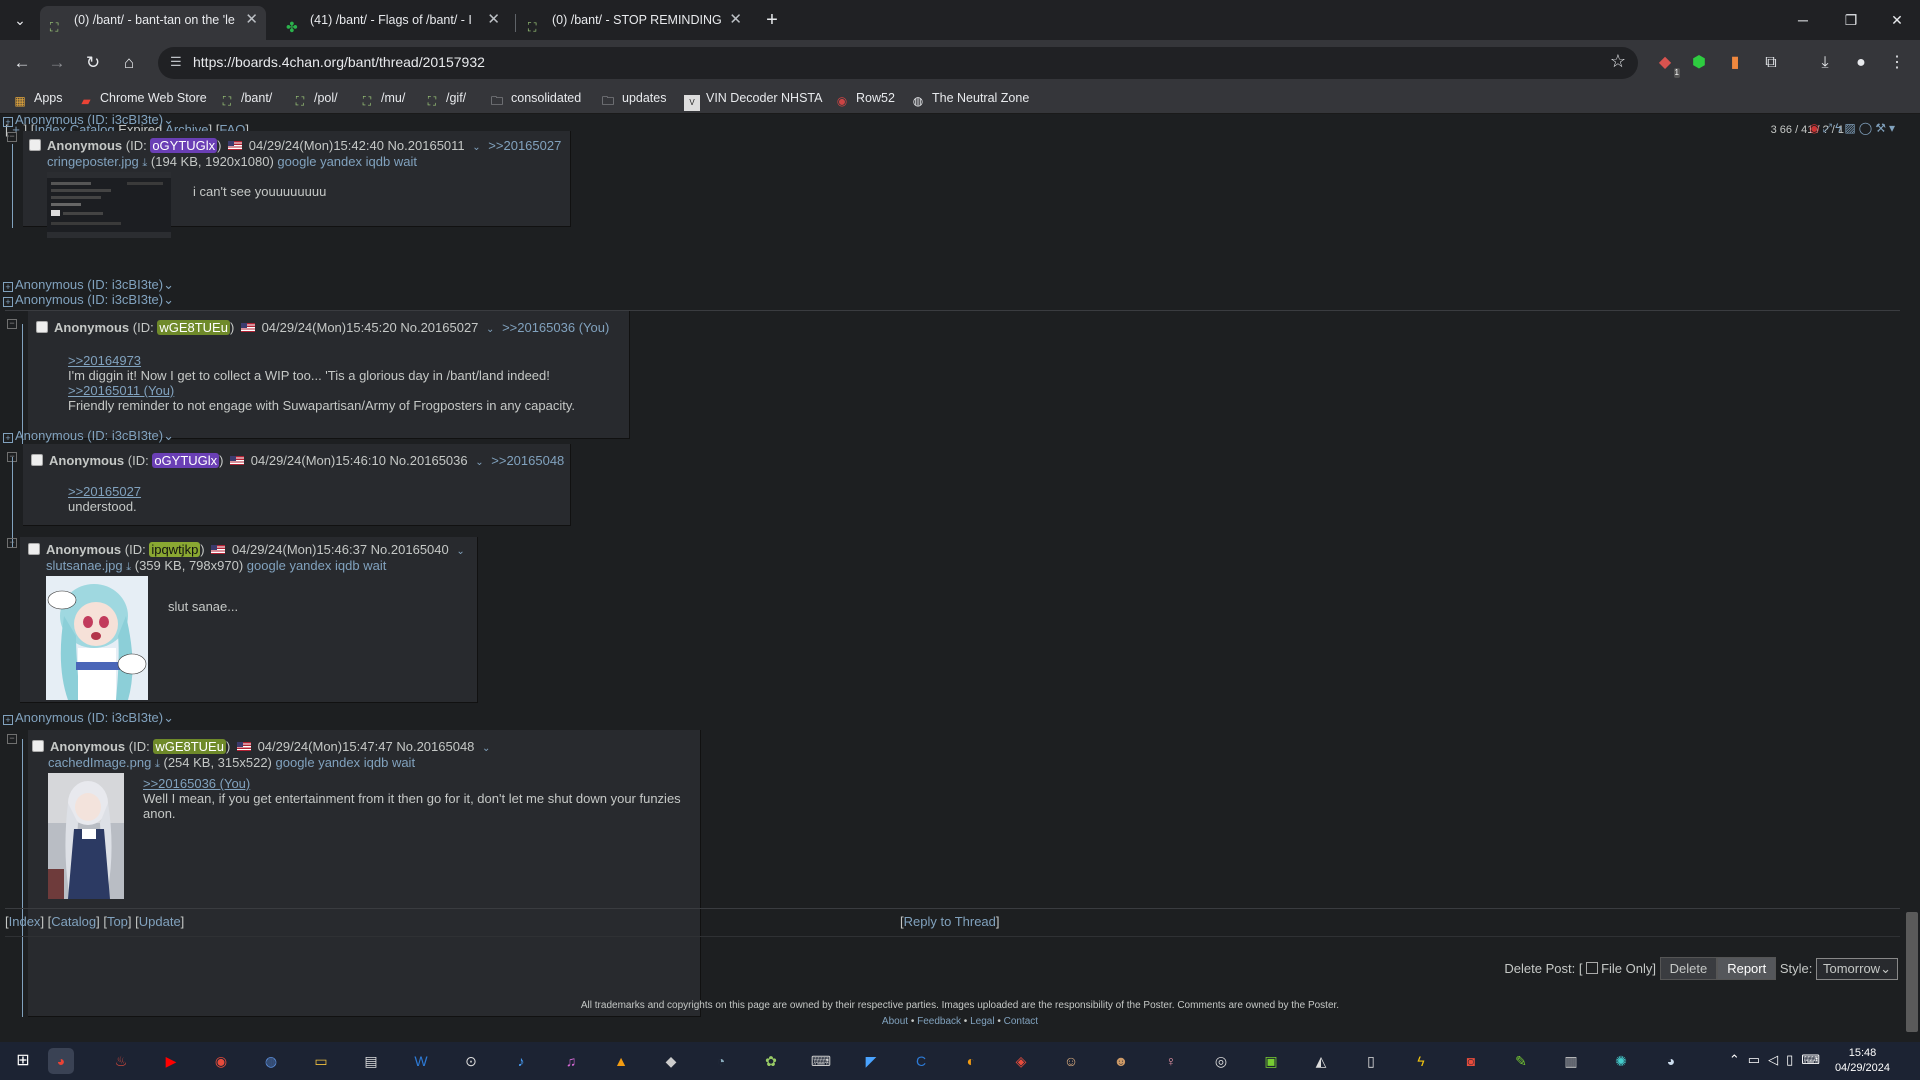 This screenshot has height=1080, width=1920. Describe the element at coordinates (1592, 968) in the screenshot. I see `file-only-checkbox` at that location.